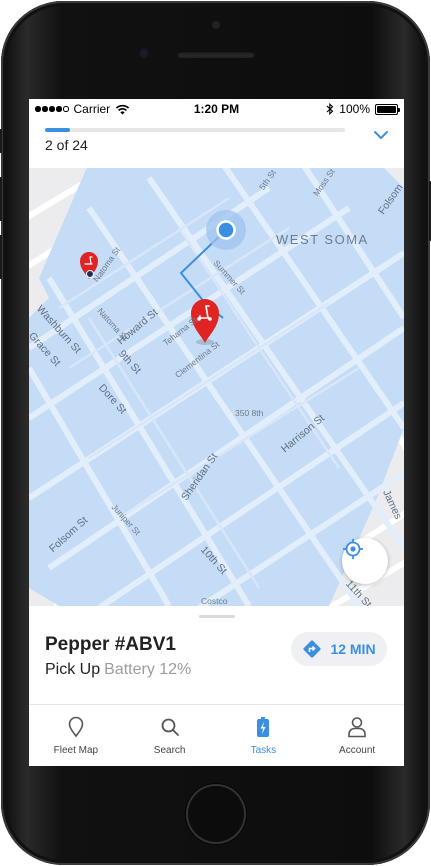  What do you see at coordinates (110, 644) in the screenshot?
I see `vehicle-name: Pepper #ABV1` at bounding box center [110, 644].